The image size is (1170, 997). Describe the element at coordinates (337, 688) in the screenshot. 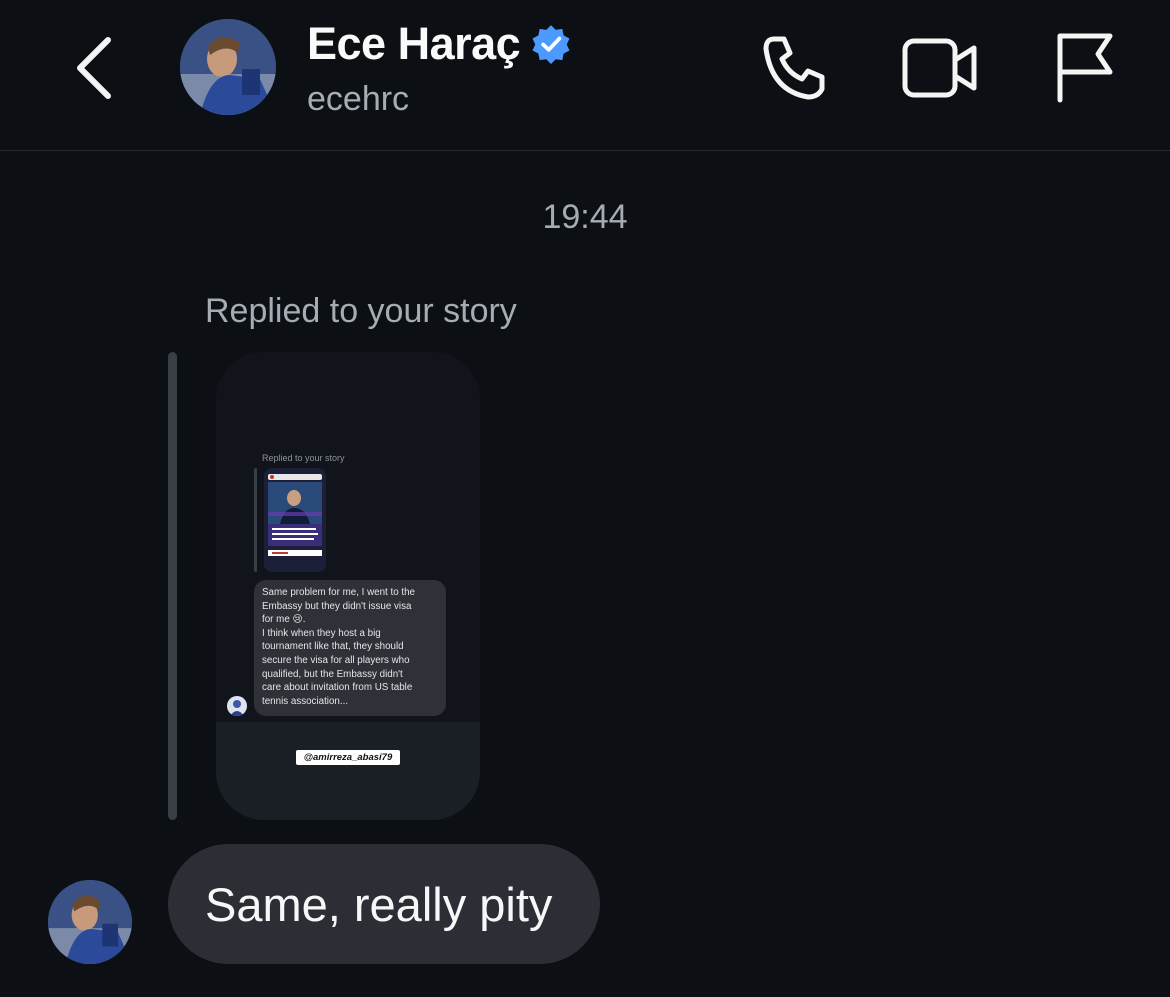

I see `story-inner-line: care about invitation from US table` at that location.